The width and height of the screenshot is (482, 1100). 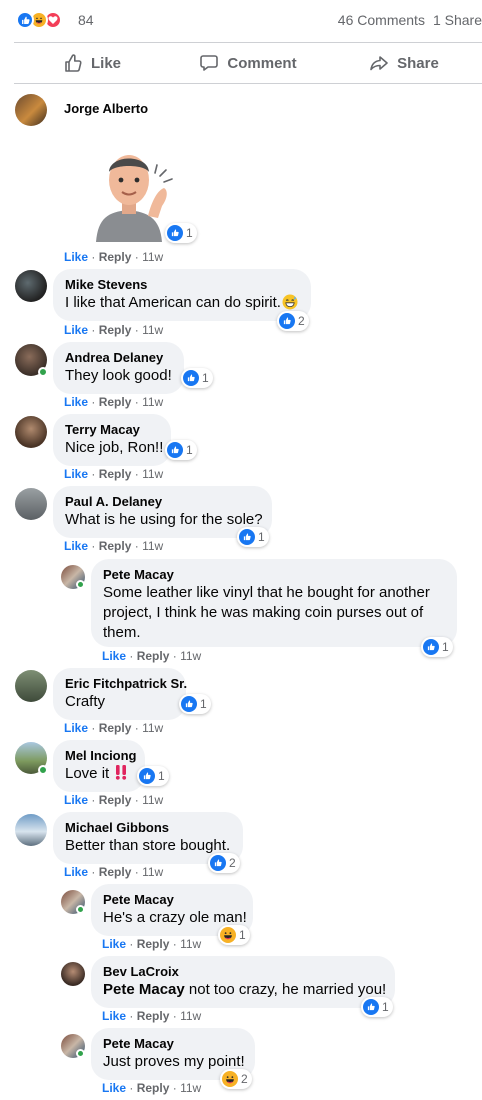 I want to click on avatar-jorge-alberto, so click(x=31, y=110).